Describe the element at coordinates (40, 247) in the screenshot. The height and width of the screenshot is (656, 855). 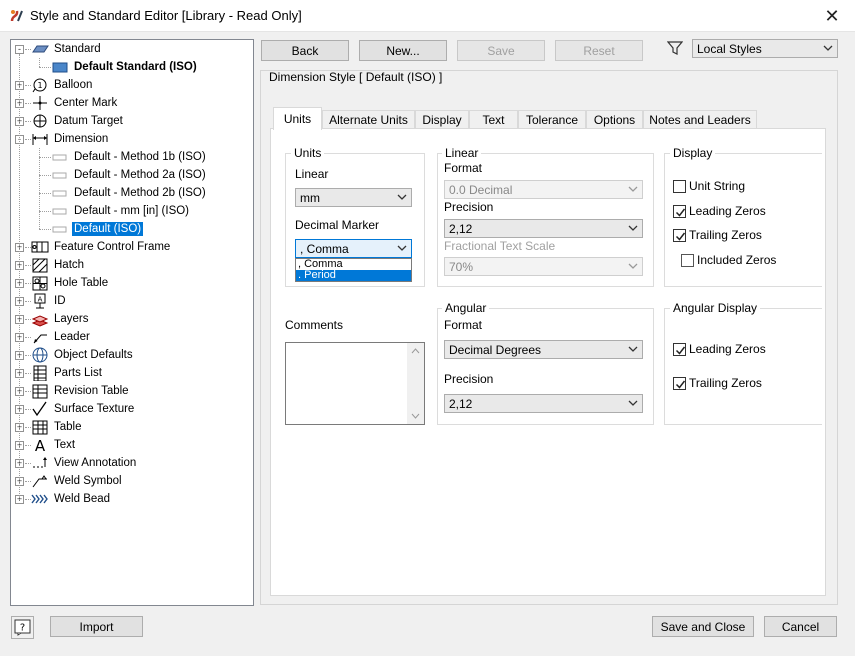
I see `feature-control-frame-icon` at that location.